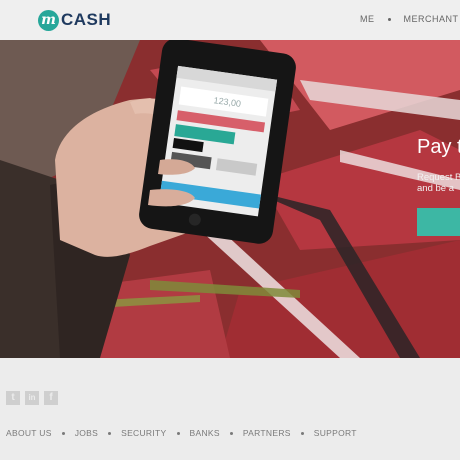  What do you see at coordinates (438, 222) in the screenshot?
I see `hero-cta-button` at bounding box center [438, 222].